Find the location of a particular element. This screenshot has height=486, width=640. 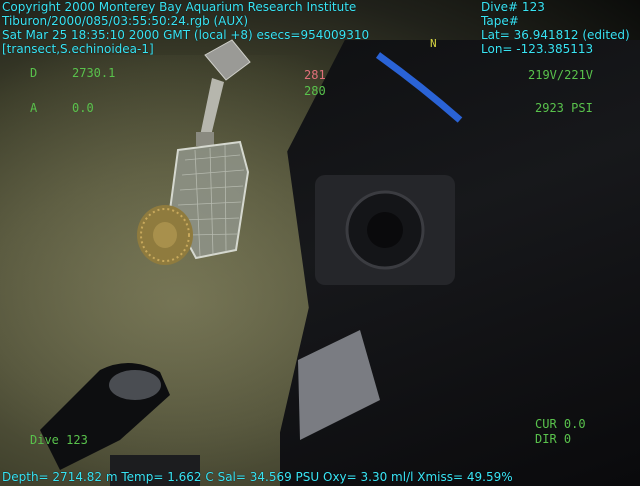

hydraulic-hose is located at coordinates (419, 87).